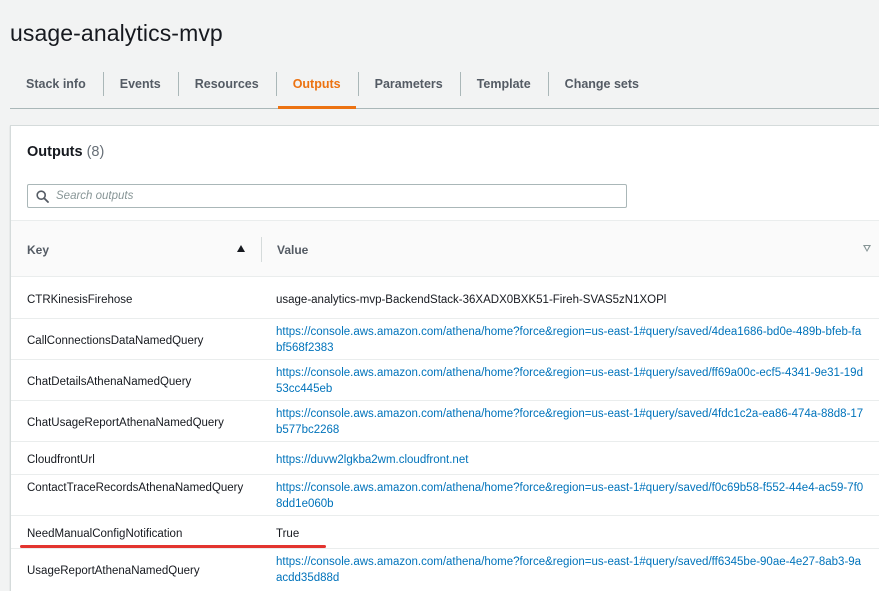 The width and height of the screenshot is (879, 591). What do you see at coordinates (80, 300) in the screenshot?
I see `output-key: CTRKinesisFirehose` at bounding box center [80, 300].